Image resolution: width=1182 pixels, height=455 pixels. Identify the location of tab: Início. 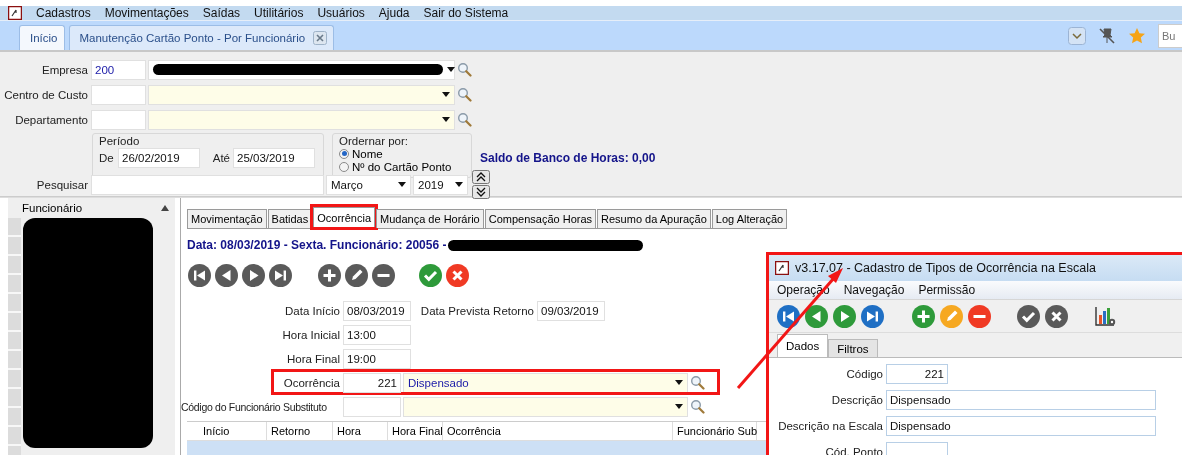
(42, 37).